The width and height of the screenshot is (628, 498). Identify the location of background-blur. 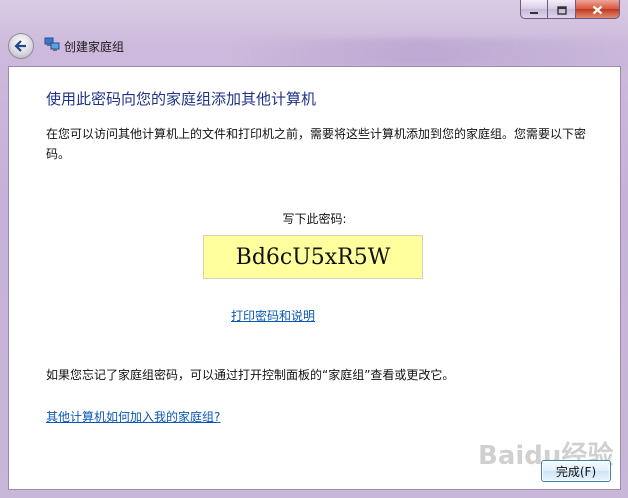
(429, 52).